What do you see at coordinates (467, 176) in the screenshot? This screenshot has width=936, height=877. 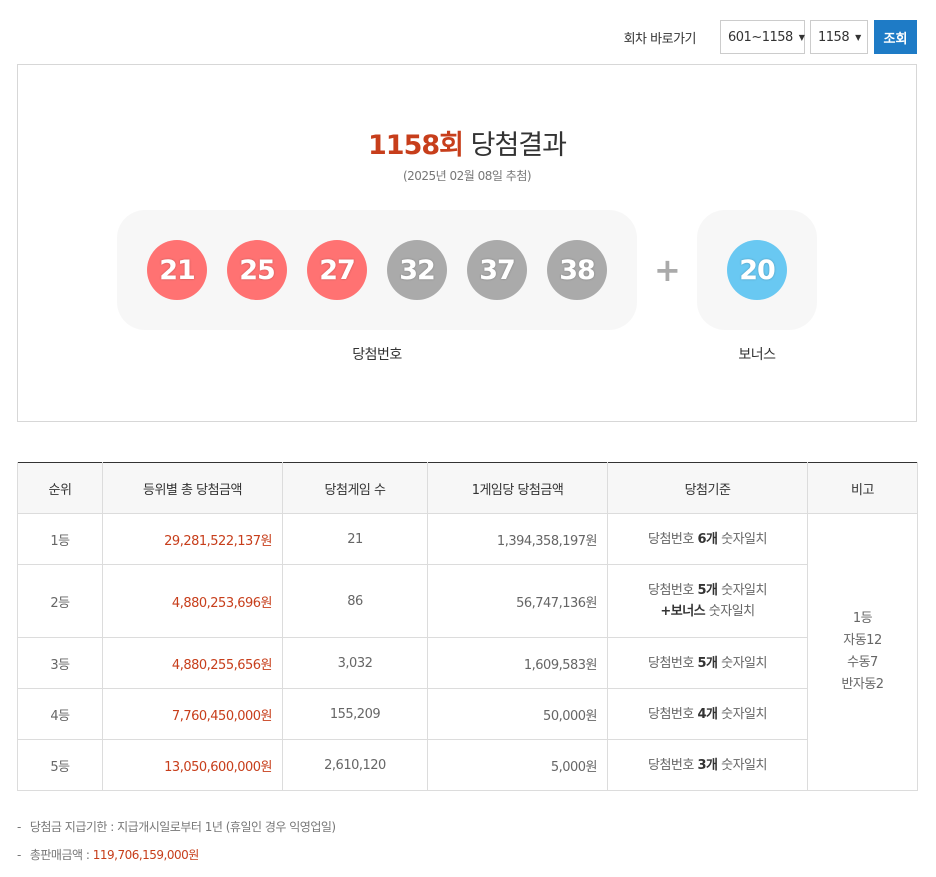 I see `draw-date: (2025년 02월 08일 추첨)` at bounding box center [467, 176].